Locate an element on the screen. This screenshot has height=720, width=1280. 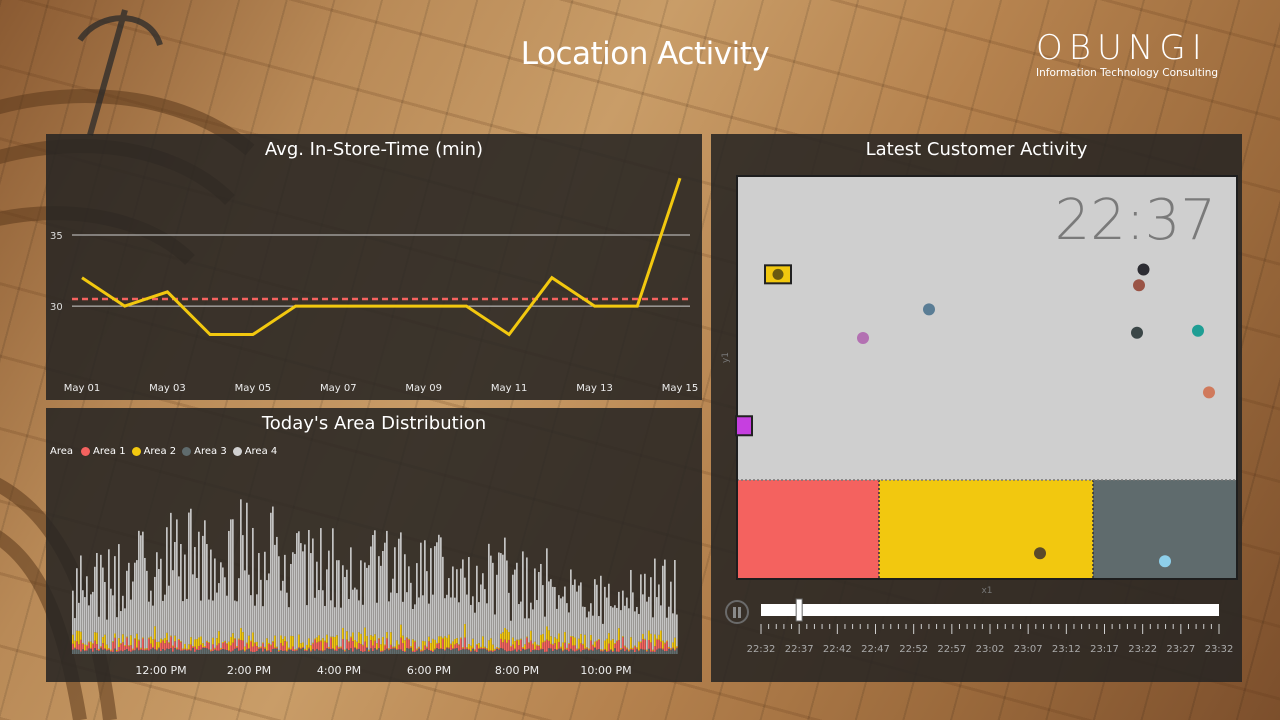
in-store-time-line is located at coordinates (381, 257).